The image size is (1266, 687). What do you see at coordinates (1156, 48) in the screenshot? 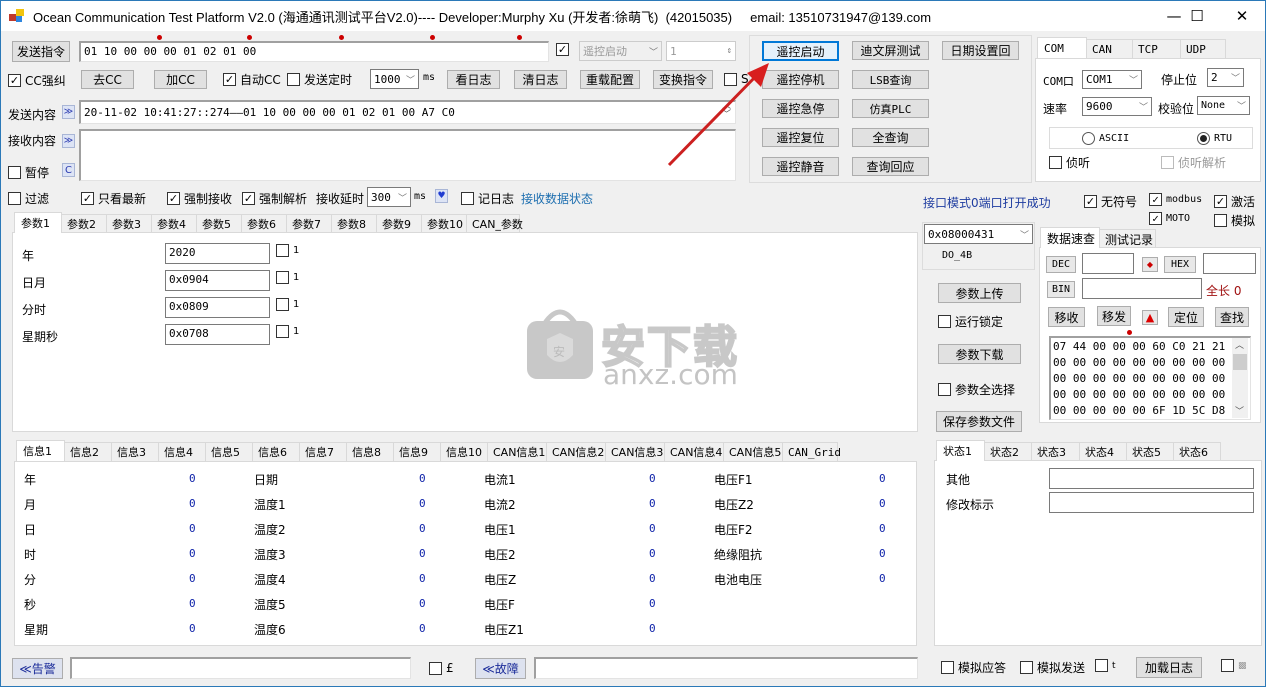
I see `tab-tcp: TCP` at bounding box center [1156, 48].